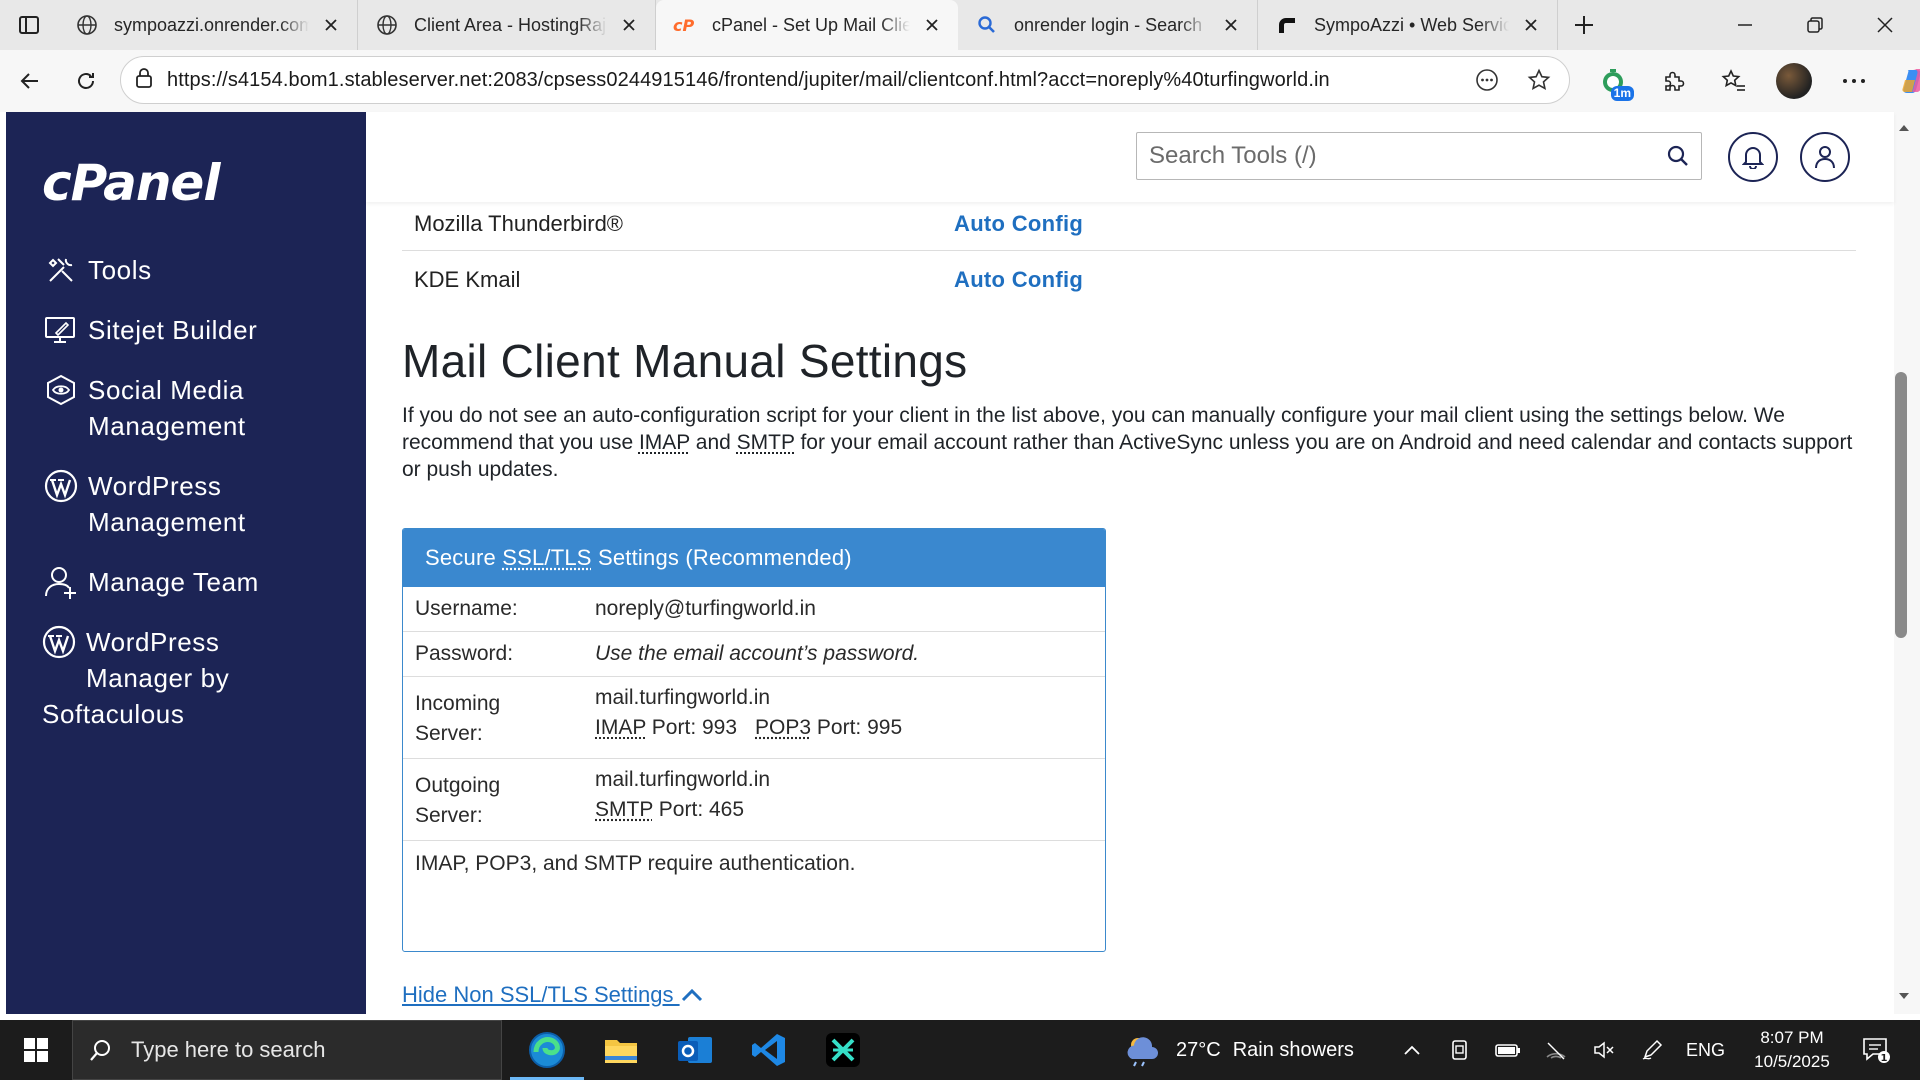 This screenshot has width=1920, height=1080. What do you see at coordinates (144, 80) in the screenshot?
I see `lock-icon` at bounding box center [144, 80].